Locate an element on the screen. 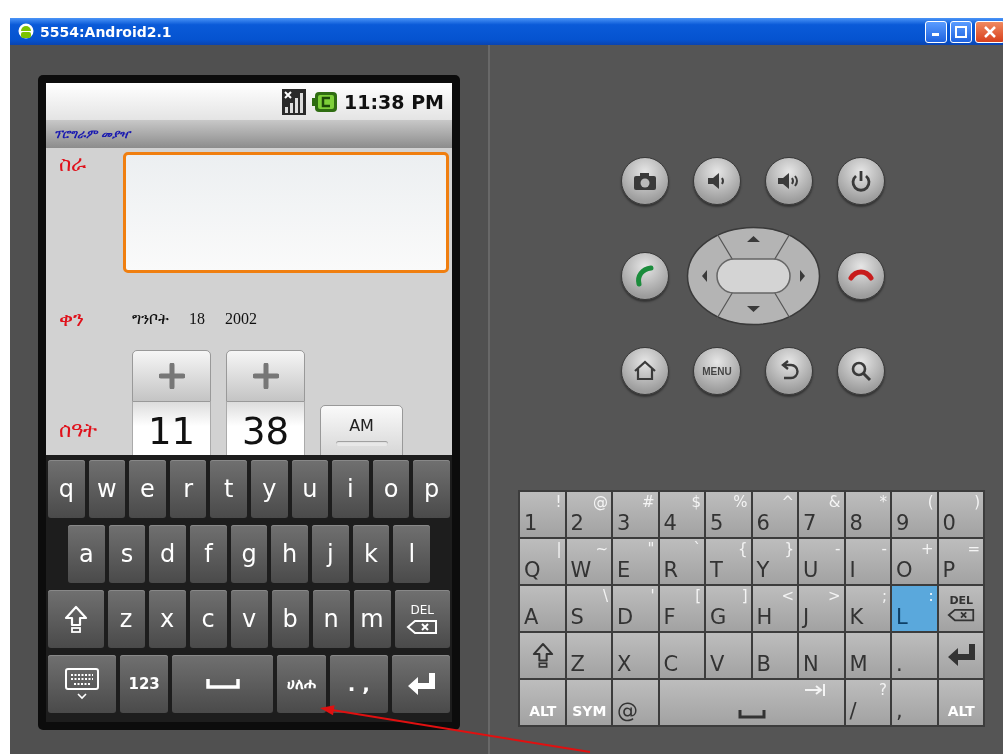 The image size is (1003, 754). keyboard-key: c is located at coordinates (208, 619).